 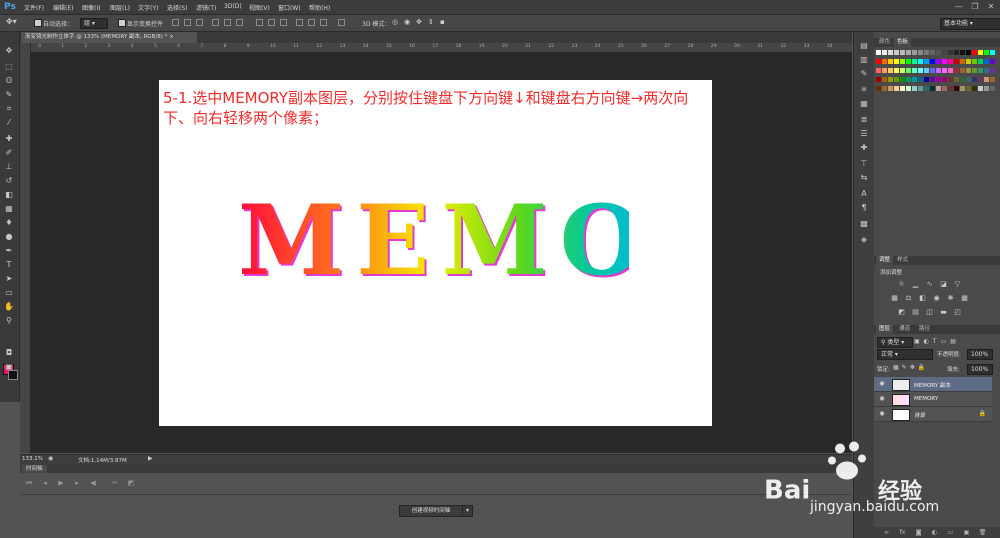 What do you see at coordinates (311, 22) in the screenshot?
I see `distribute-hcenter-icon` at bounding box center [311, 22].